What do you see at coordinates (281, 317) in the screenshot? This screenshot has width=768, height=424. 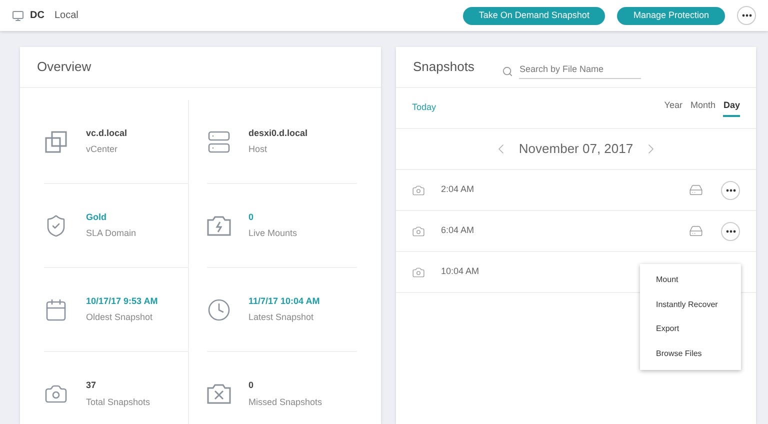 I see `overview-label: Latest Snapshot` at bounding box center [281, 317].